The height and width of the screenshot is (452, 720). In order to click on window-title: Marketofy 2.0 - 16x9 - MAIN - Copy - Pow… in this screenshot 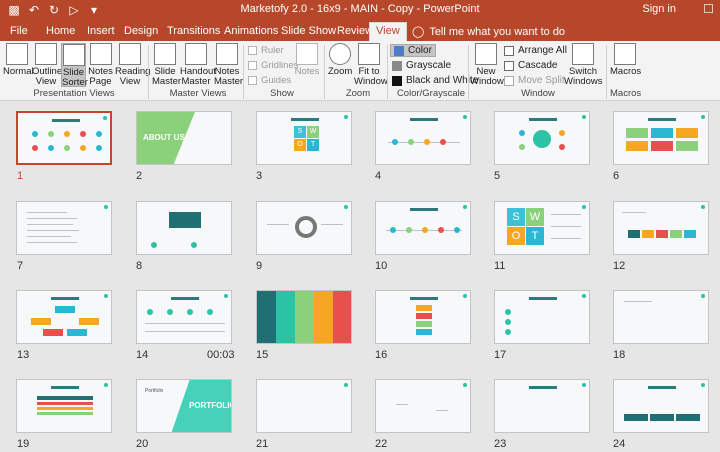, I will do `click(360, 9)`.